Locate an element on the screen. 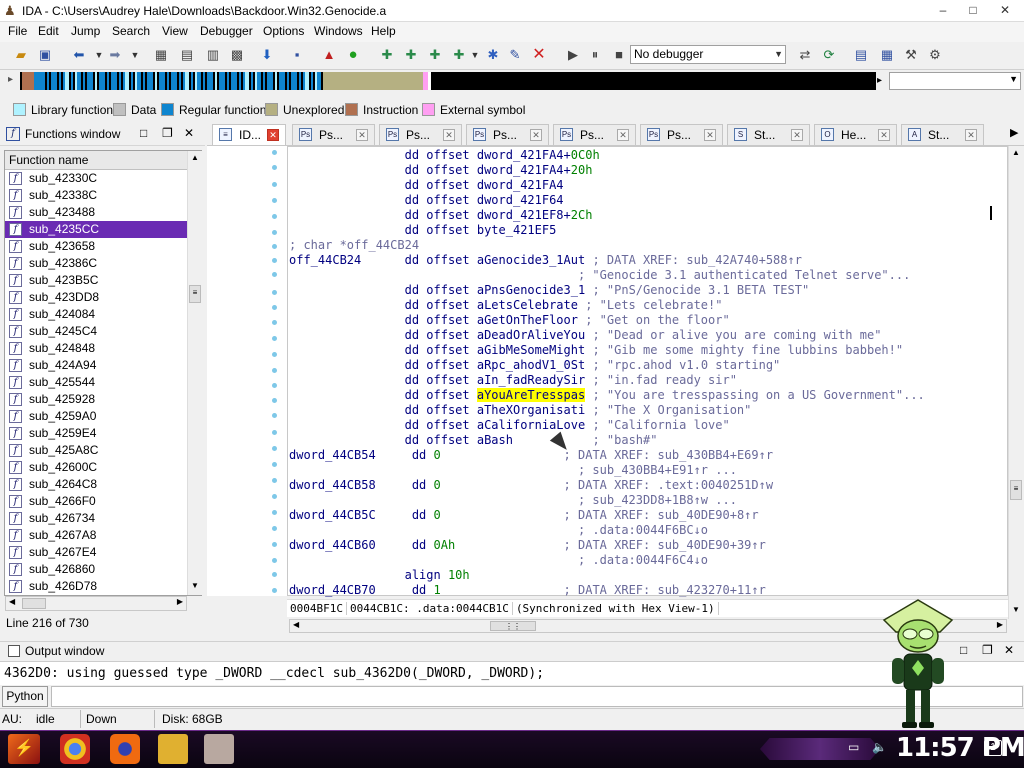 This screenshot has width=1024, height=768. function-row: f sub_4259A0 is located at coordinates (96, 416).